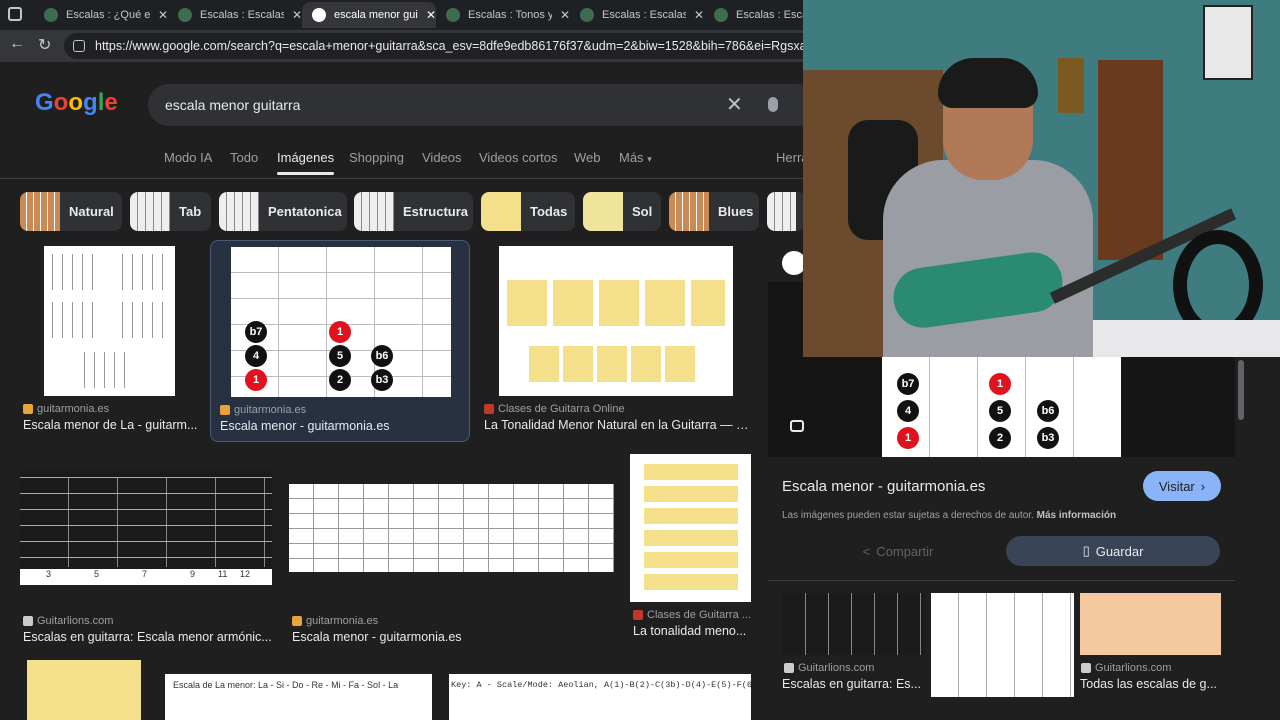 Image resolution: width=1280 pixels, height=720 pixels. I want to click on search-box: escala menor guitarra ✕, so click(483, 105).